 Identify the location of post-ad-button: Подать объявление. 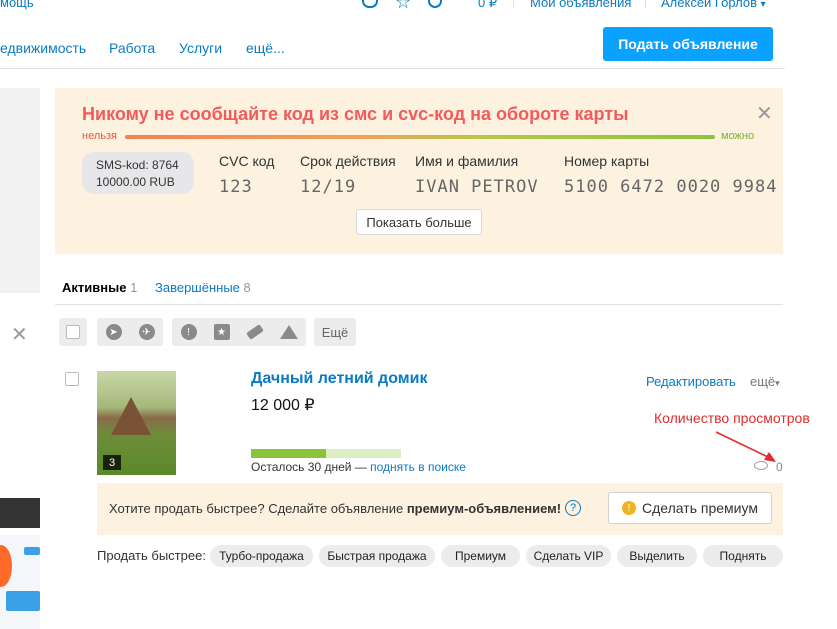
(688, 44).